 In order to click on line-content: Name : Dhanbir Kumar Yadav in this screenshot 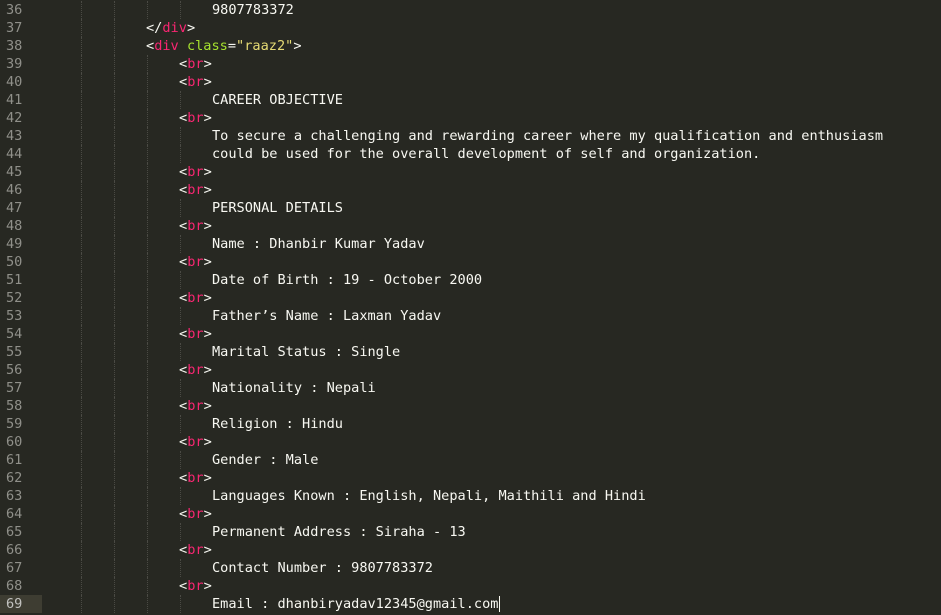, I will do `click(318, 244)`.